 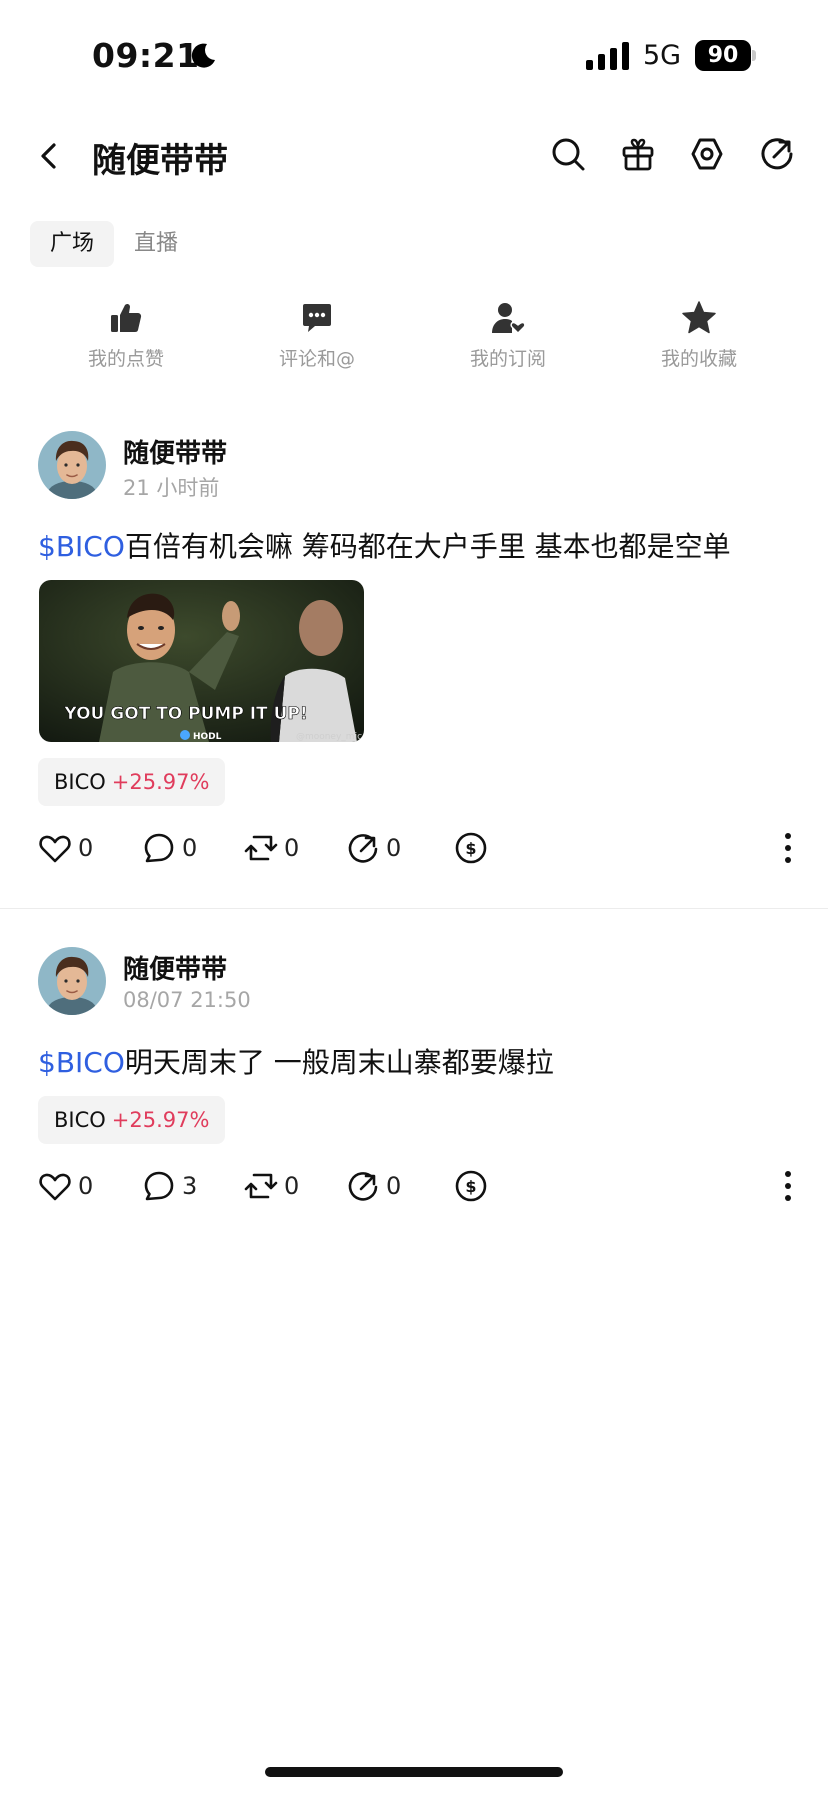 What do you see at coordinates (185, 714) in the screenshot?
I see `meme-caption: YOU GOT TO PUMP IT UP!` at bounding box center [185, 714].